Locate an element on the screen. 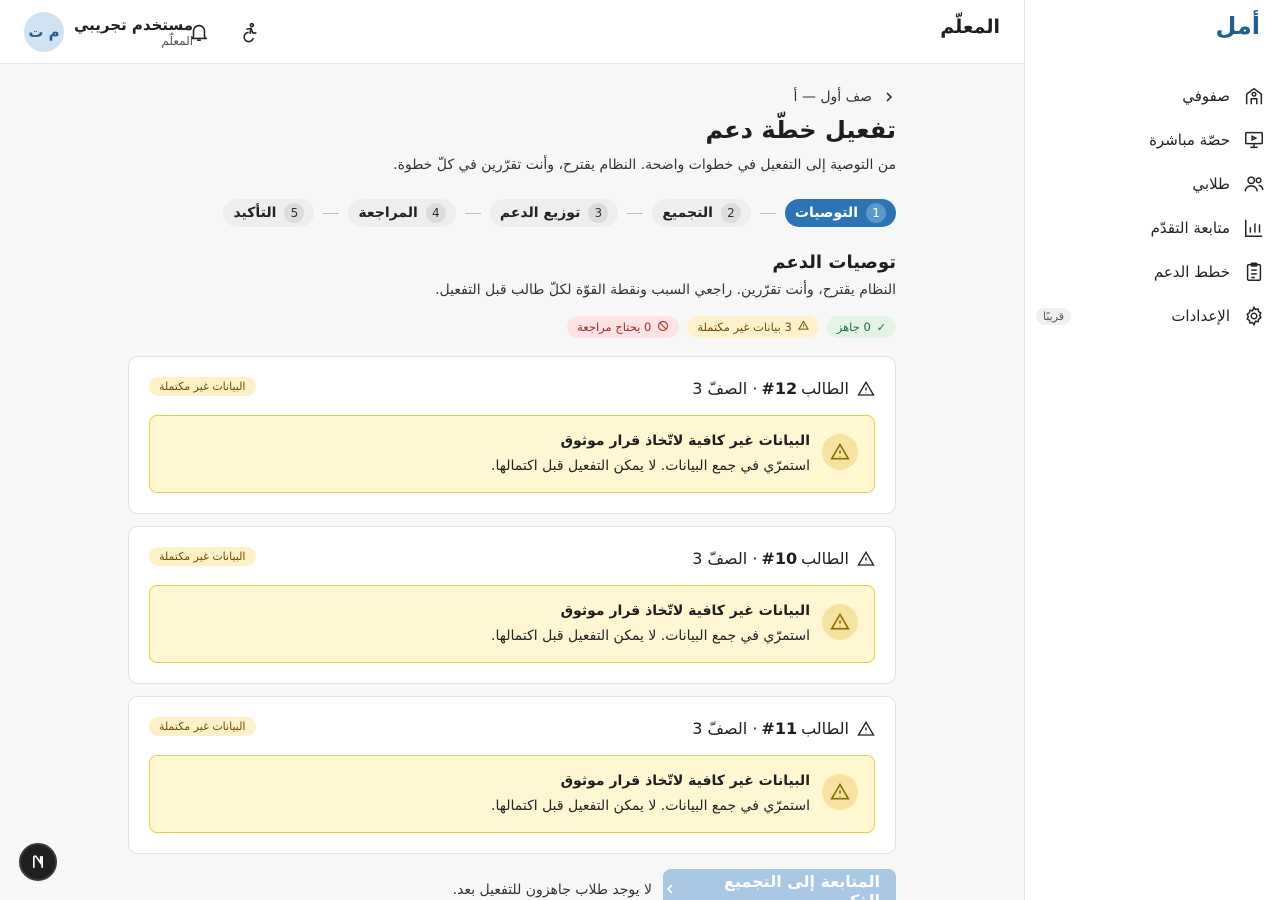 The image size is (1280, 900). step-number: 1 is located at coordinates (876, 213).